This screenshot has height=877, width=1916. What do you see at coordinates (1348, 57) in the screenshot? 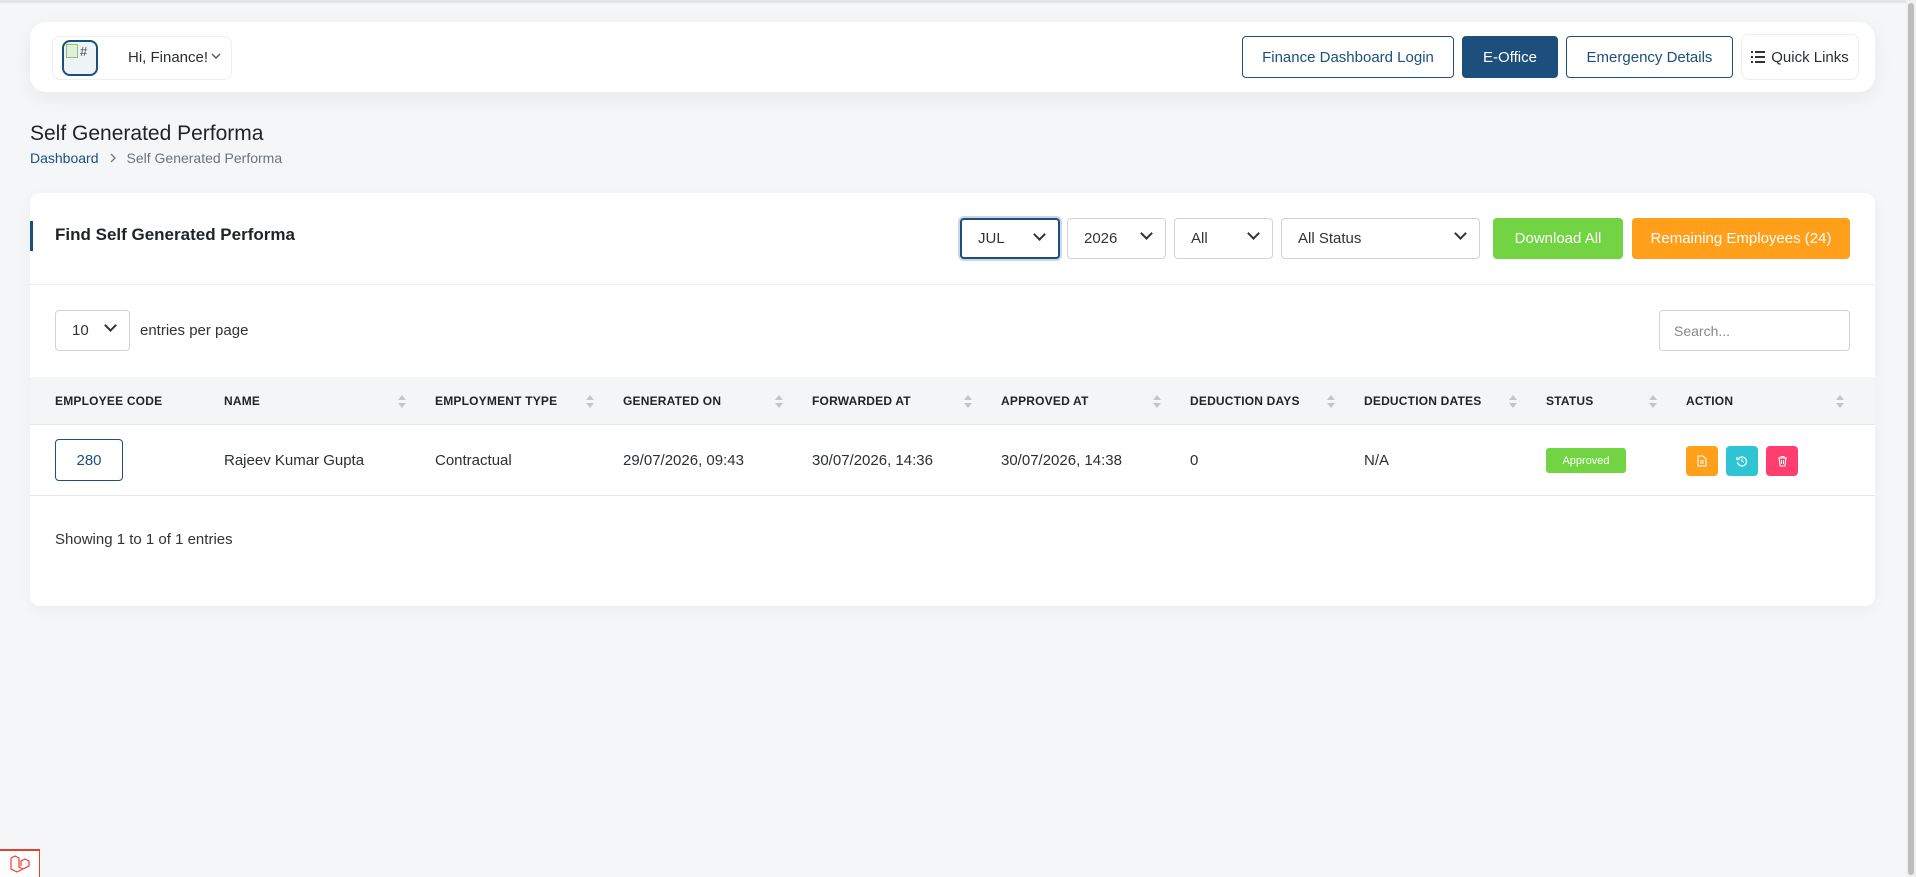
I see `finance-dashboard-login-button: Finance Dashboard Login` at bounding box center [1348, 57].